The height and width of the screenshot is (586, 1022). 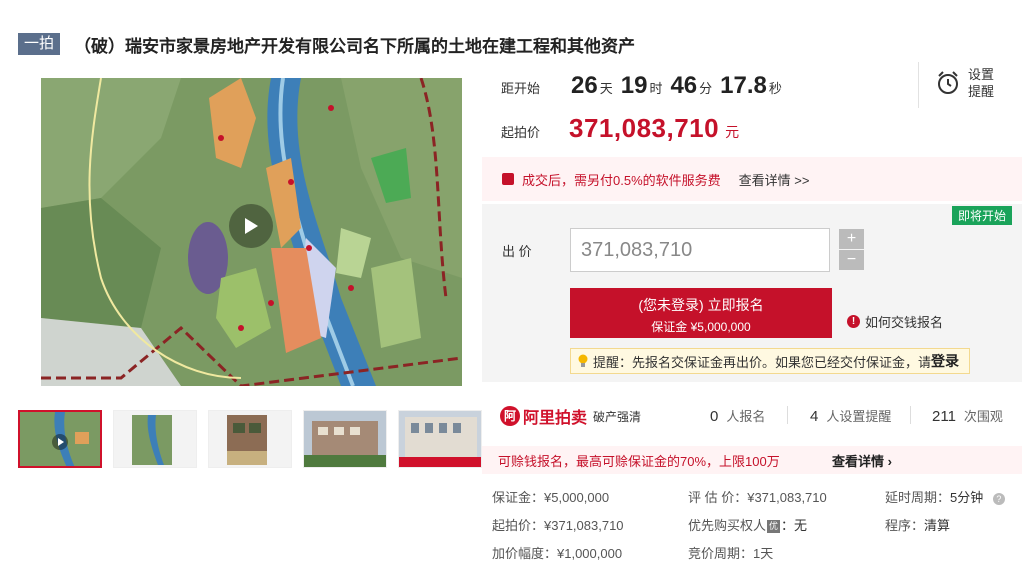 I want to click on countdown-seconds: 17.8, so click(x=743, y=85).